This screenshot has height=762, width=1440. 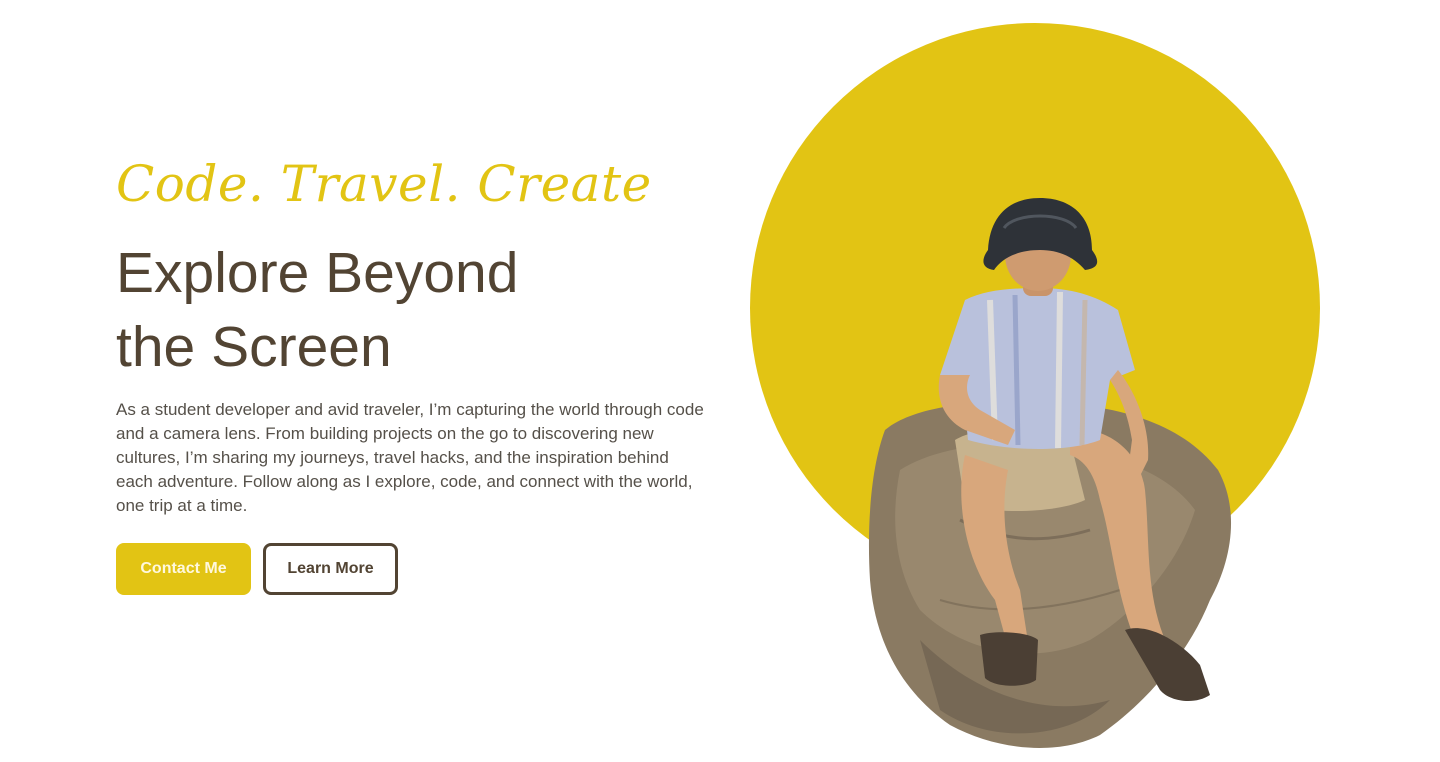 What do you see at coordinates (183, 569) in the screenshot?
I see `contact-me-button: Contact Me` at bounding box center [183, 569].